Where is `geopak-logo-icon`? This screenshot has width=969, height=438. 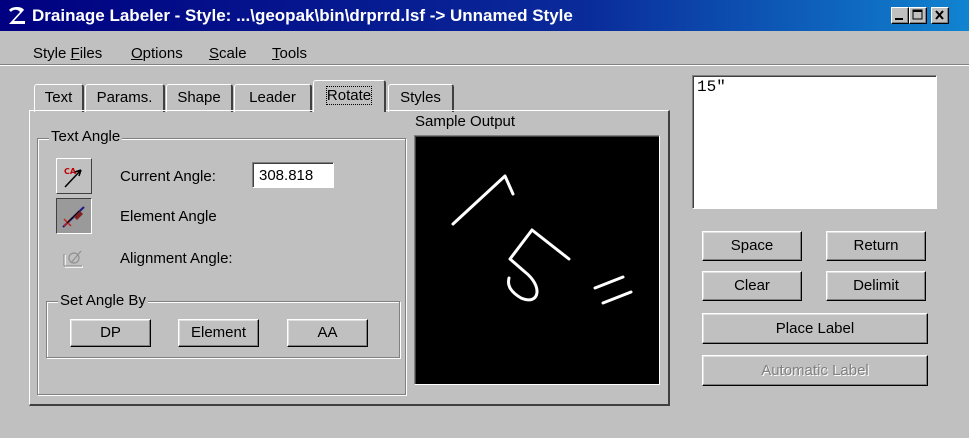
geopak-logo-icon is located at coordinates (17, 15).